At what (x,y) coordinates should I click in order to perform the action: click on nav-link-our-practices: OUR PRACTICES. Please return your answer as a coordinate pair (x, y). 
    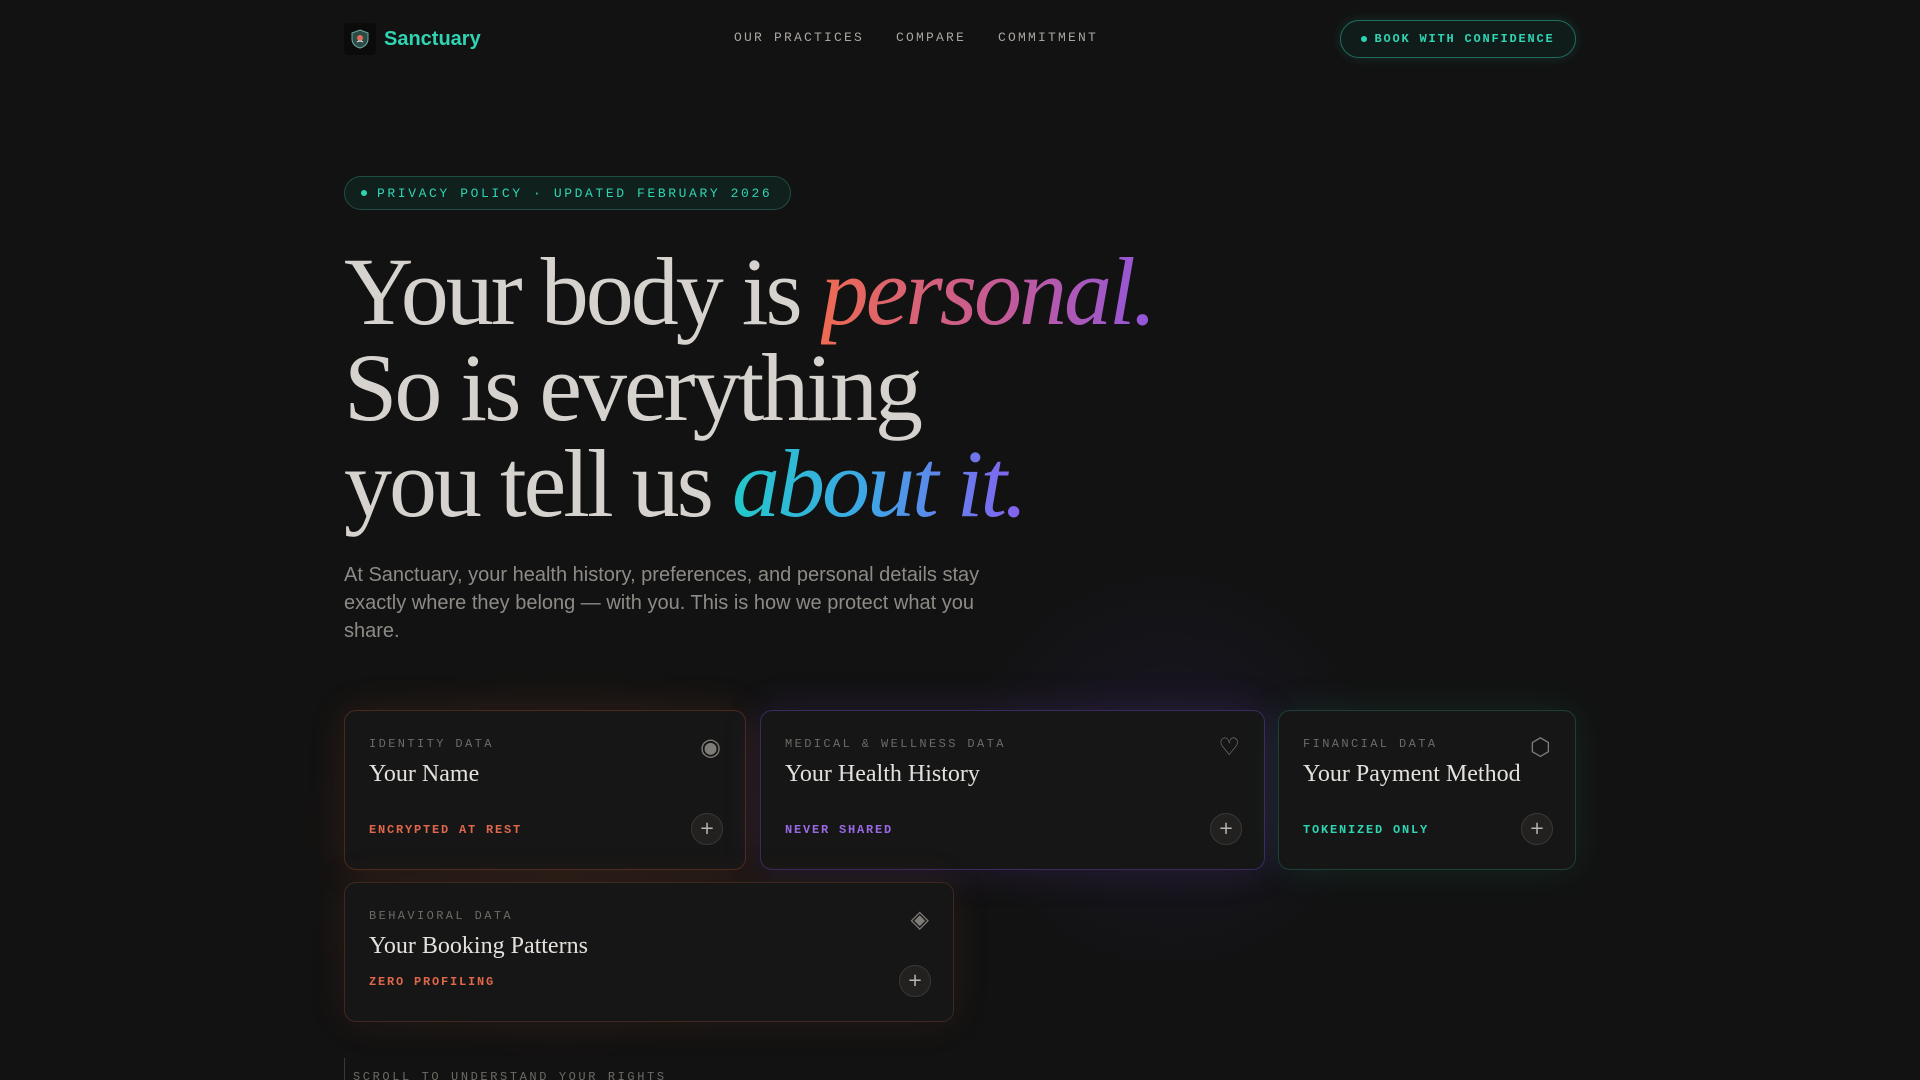
    Looking at the image, I should click on (799, 37).